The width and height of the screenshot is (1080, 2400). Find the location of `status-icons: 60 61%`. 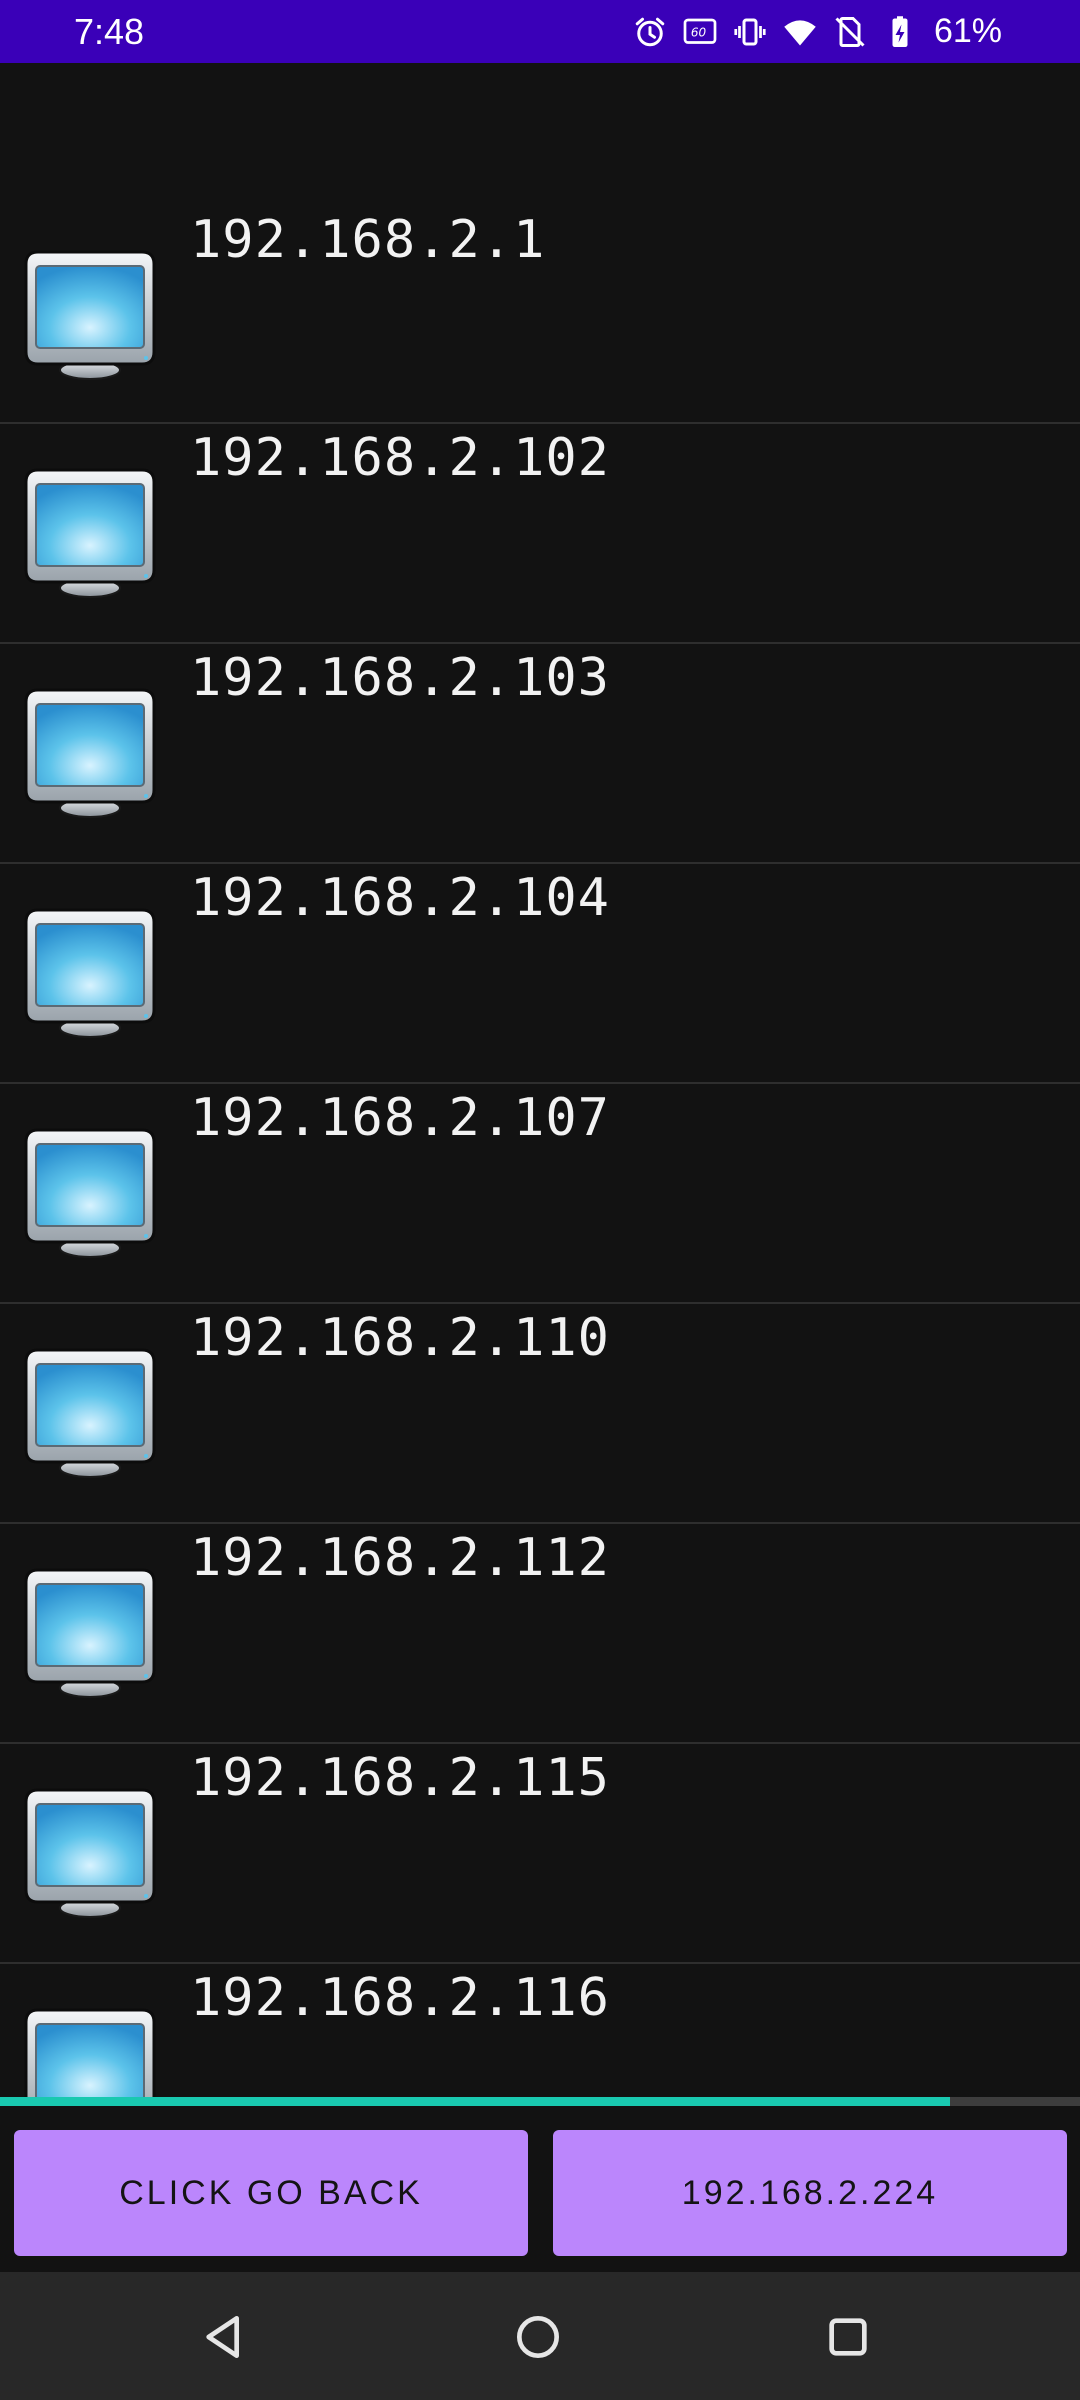

status-icons: 60 61% is located at coordinates (817, 31).